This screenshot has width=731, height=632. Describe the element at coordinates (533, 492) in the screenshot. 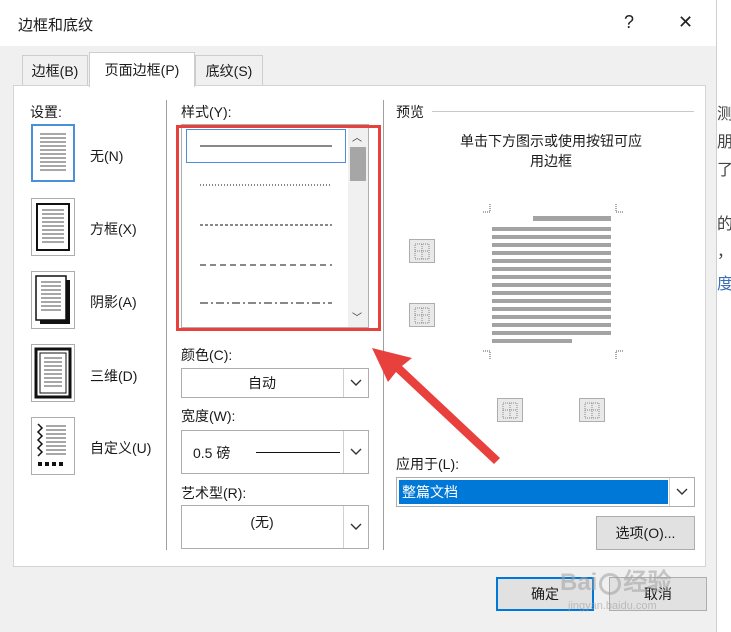

I see `apply-to-value: 整篇文档` at that location.